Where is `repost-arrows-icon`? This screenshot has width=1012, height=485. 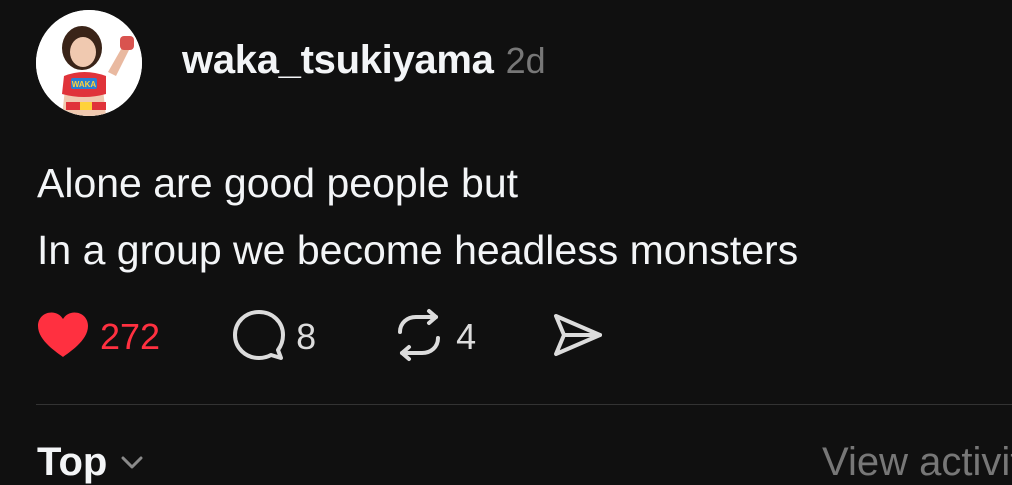
repost-arrows-icon is located at coordinates (419, 337).